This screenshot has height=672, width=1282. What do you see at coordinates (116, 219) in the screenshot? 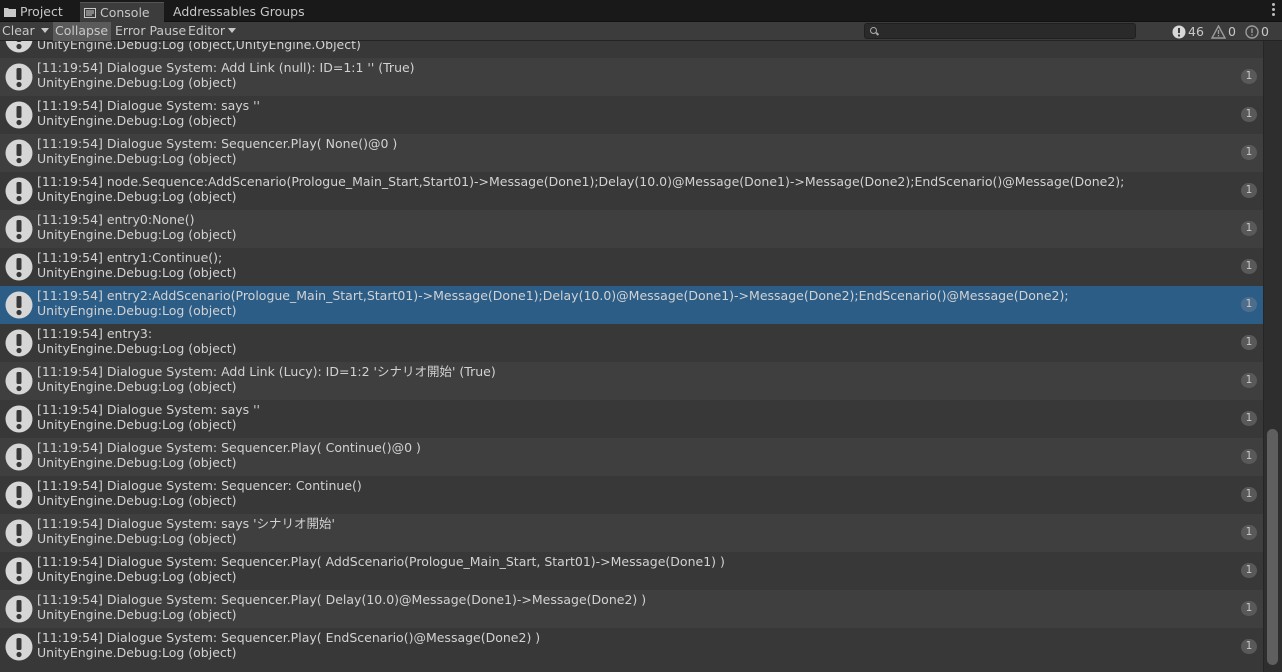
I see `log-message: [11:19:54] entry0:None()` at bounding box center [116, 219].